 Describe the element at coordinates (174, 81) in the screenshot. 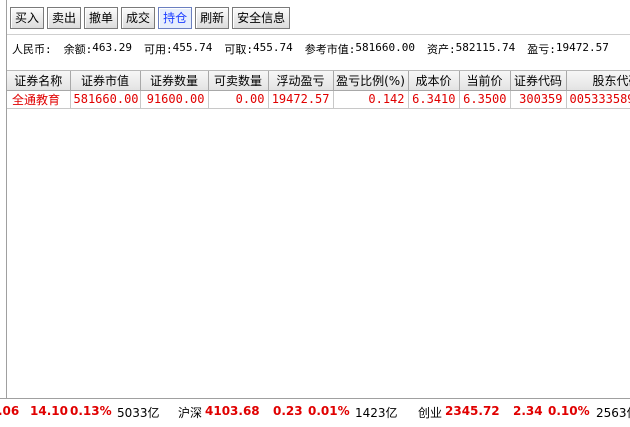

I see `col-header-quantity: 证券数量` at that location.